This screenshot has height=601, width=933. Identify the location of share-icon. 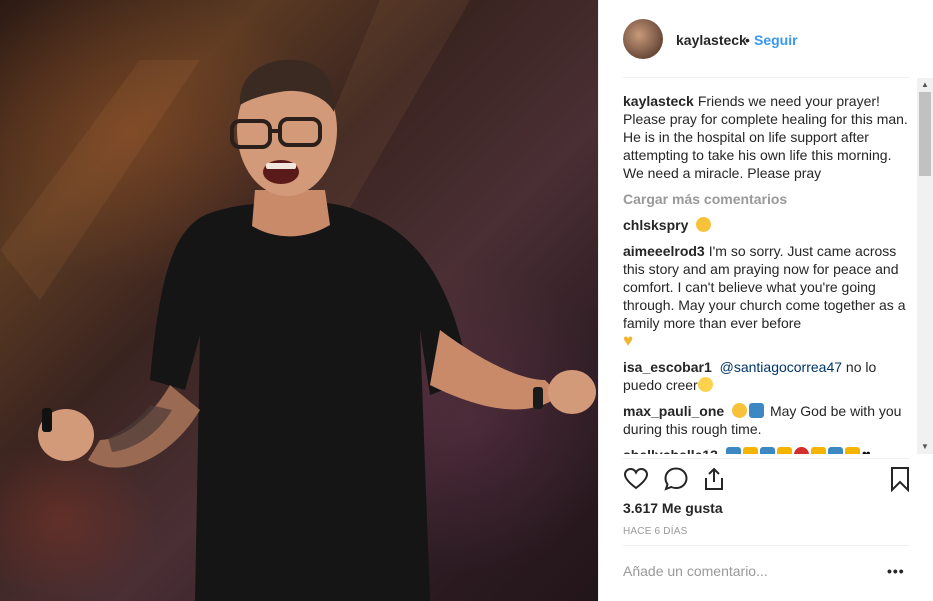
(714, 479).